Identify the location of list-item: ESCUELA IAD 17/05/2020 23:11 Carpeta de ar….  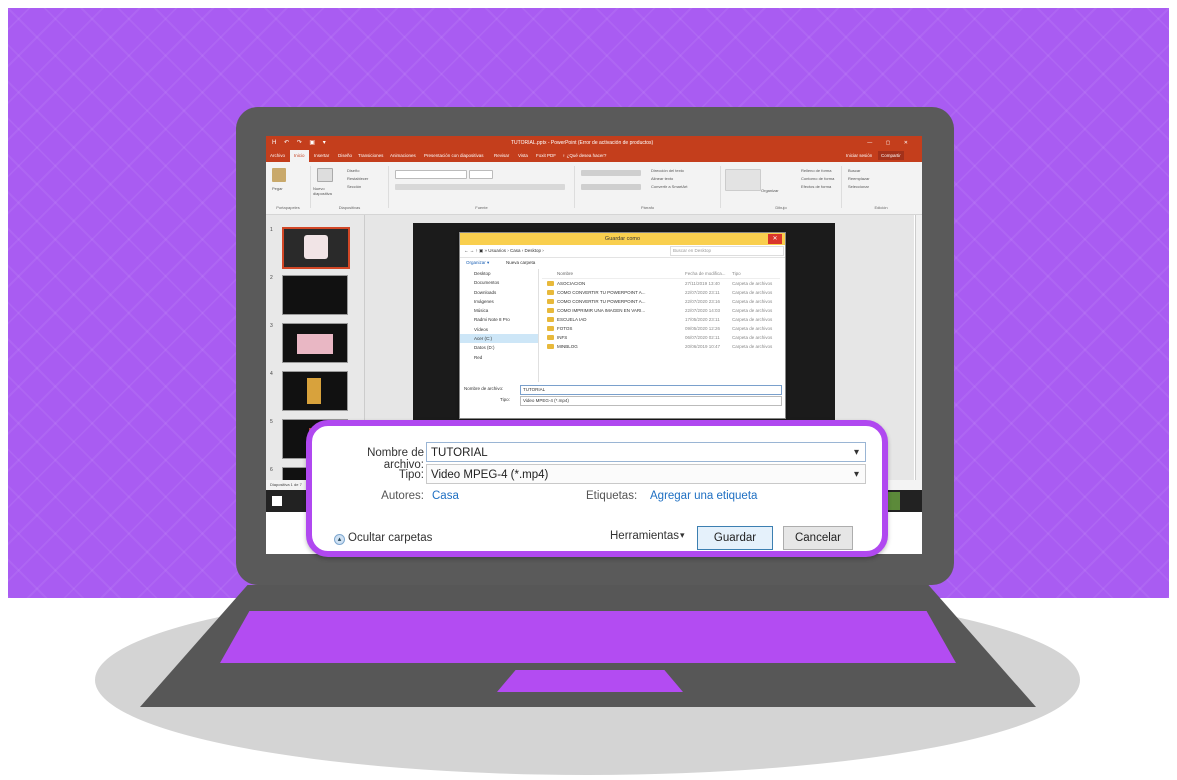
(661, 319).